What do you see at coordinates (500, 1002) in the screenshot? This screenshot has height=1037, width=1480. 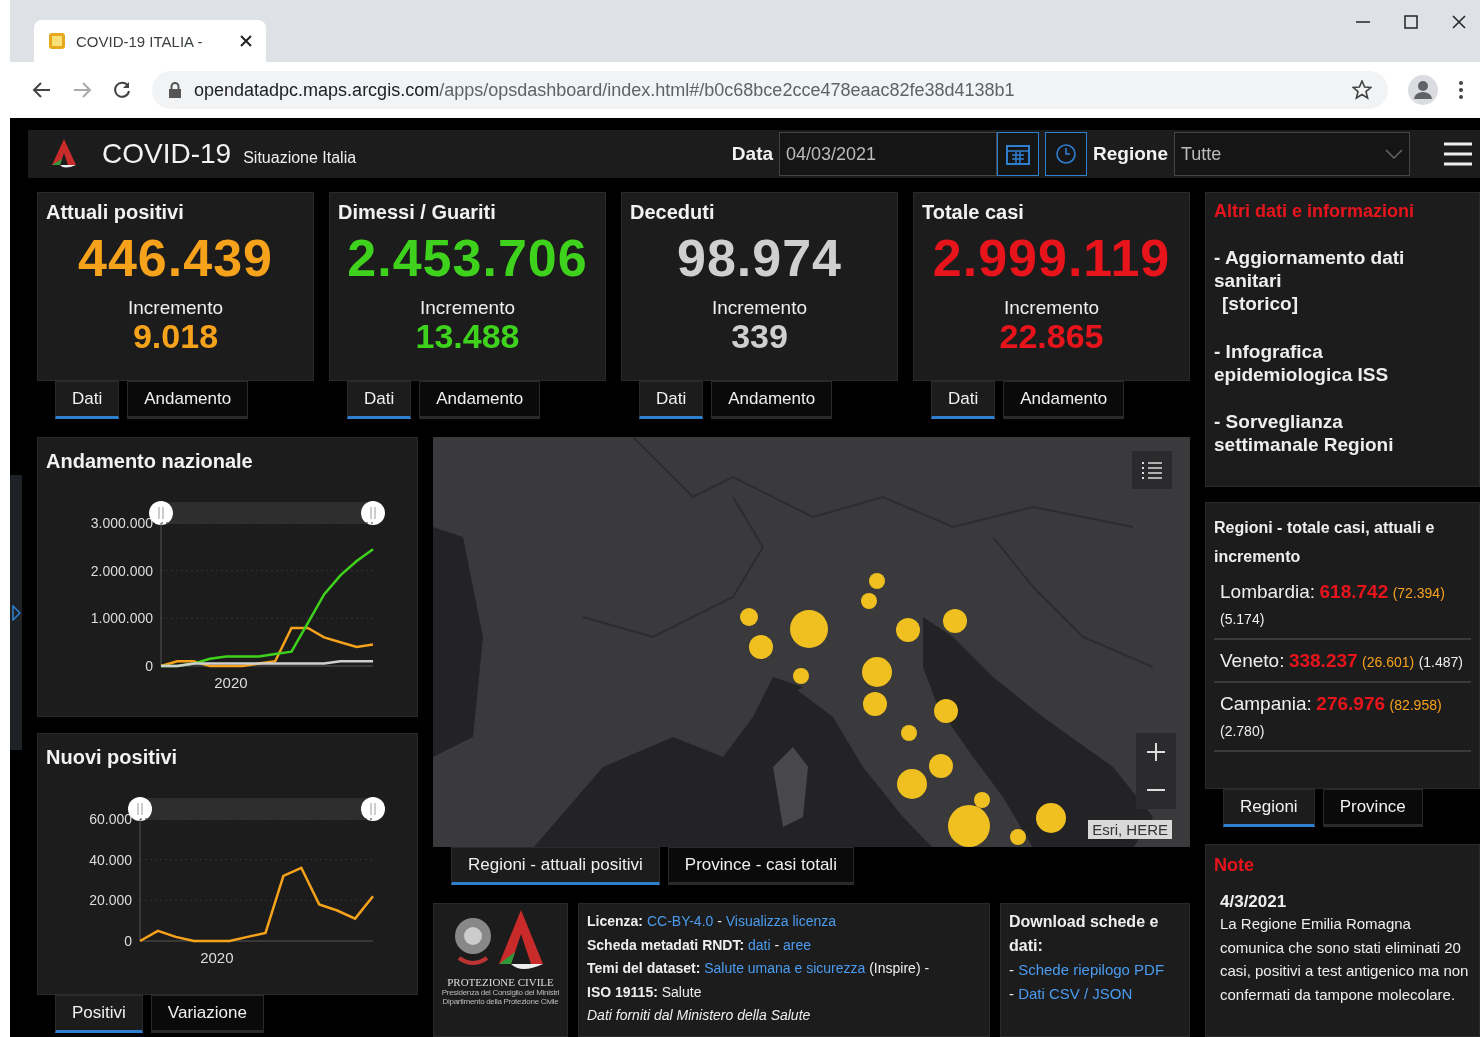 I see `logo-subtitle: Dipartimento della Protezione Civile` at bounding box center [500, 1002].